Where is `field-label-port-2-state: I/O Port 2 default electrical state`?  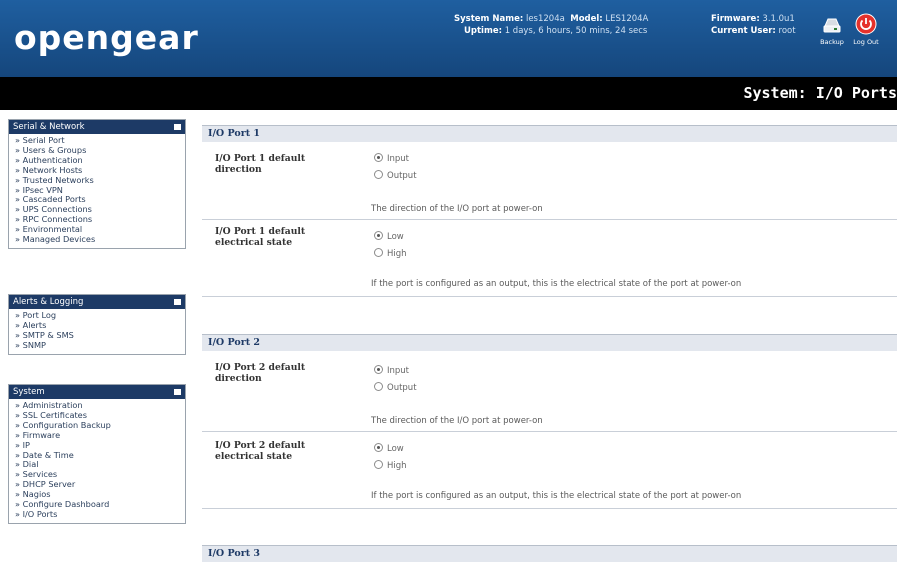
field-label-port-2-state: I/O Port 2 default electrical state is located at coordinates (260, 451).